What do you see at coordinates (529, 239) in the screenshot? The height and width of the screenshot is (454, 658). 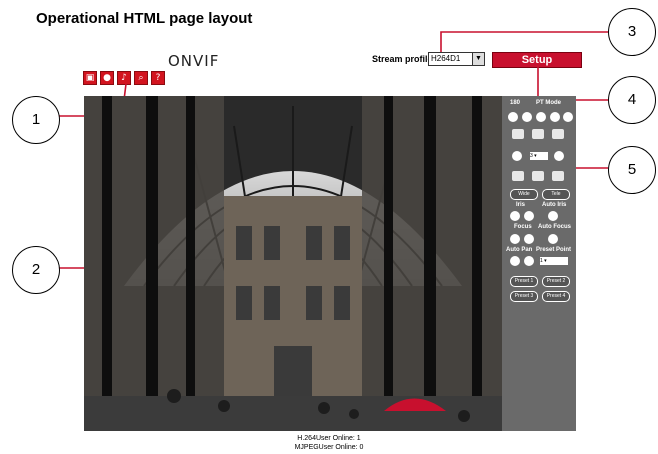 I see `focus-far-button` at bounding box center [529, 239].